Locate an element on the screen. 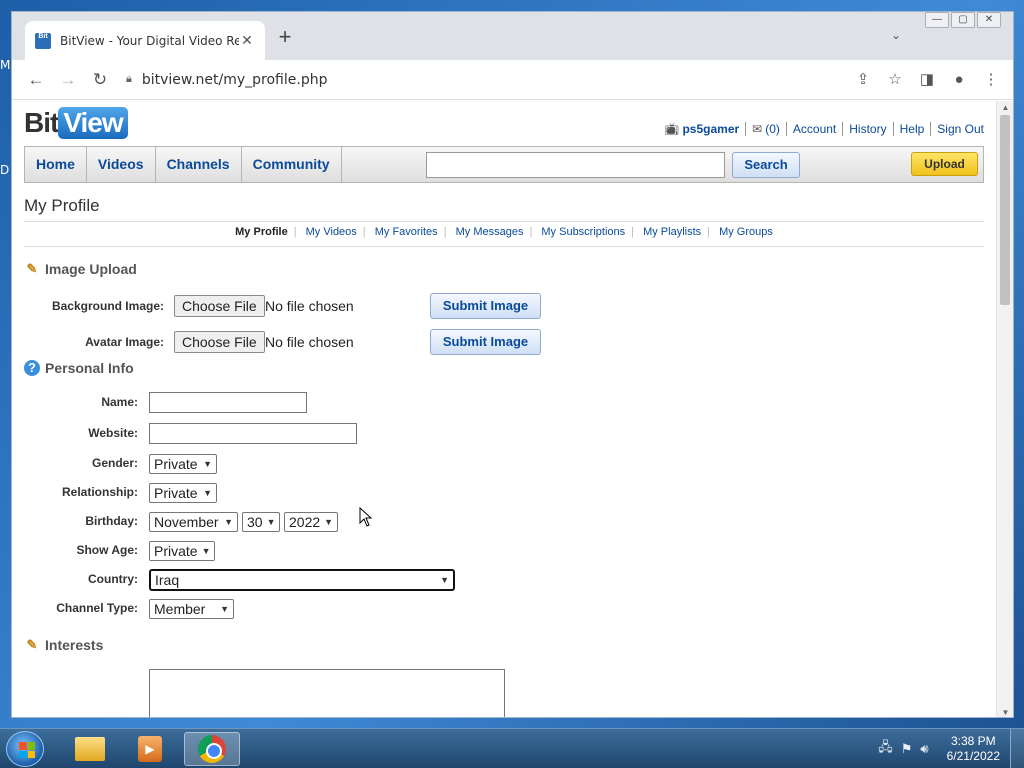 This screenshot has height=768, width=1024. relationship-select: Private ▼ is located at coordinates (183, 493).